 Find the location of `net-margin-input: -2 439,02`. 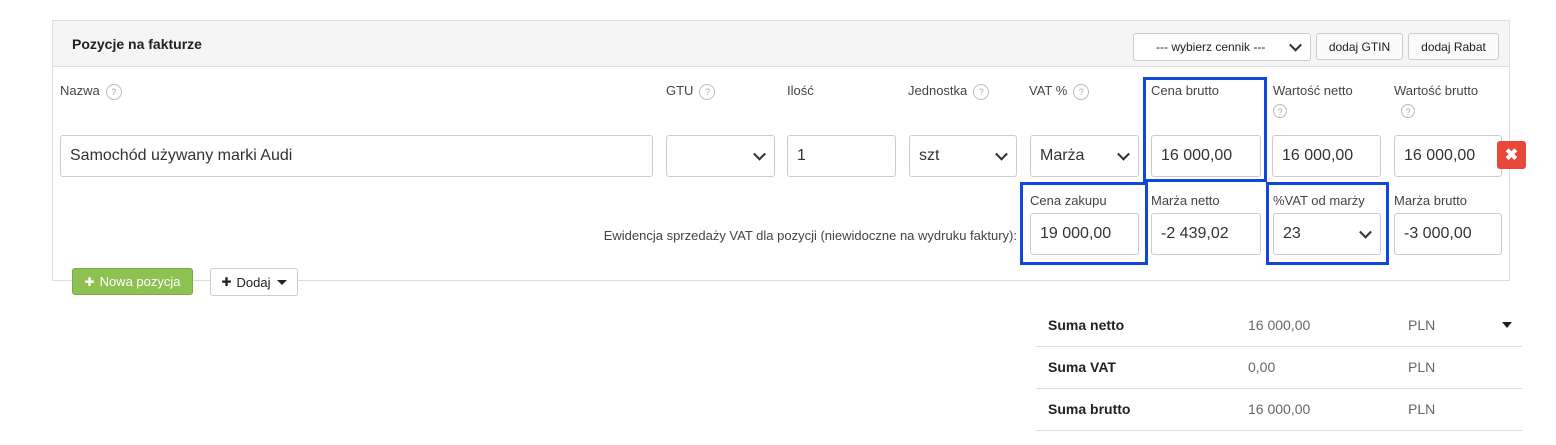

net-margin-input: -2 439,02 is located at coordinates (1206, 234).